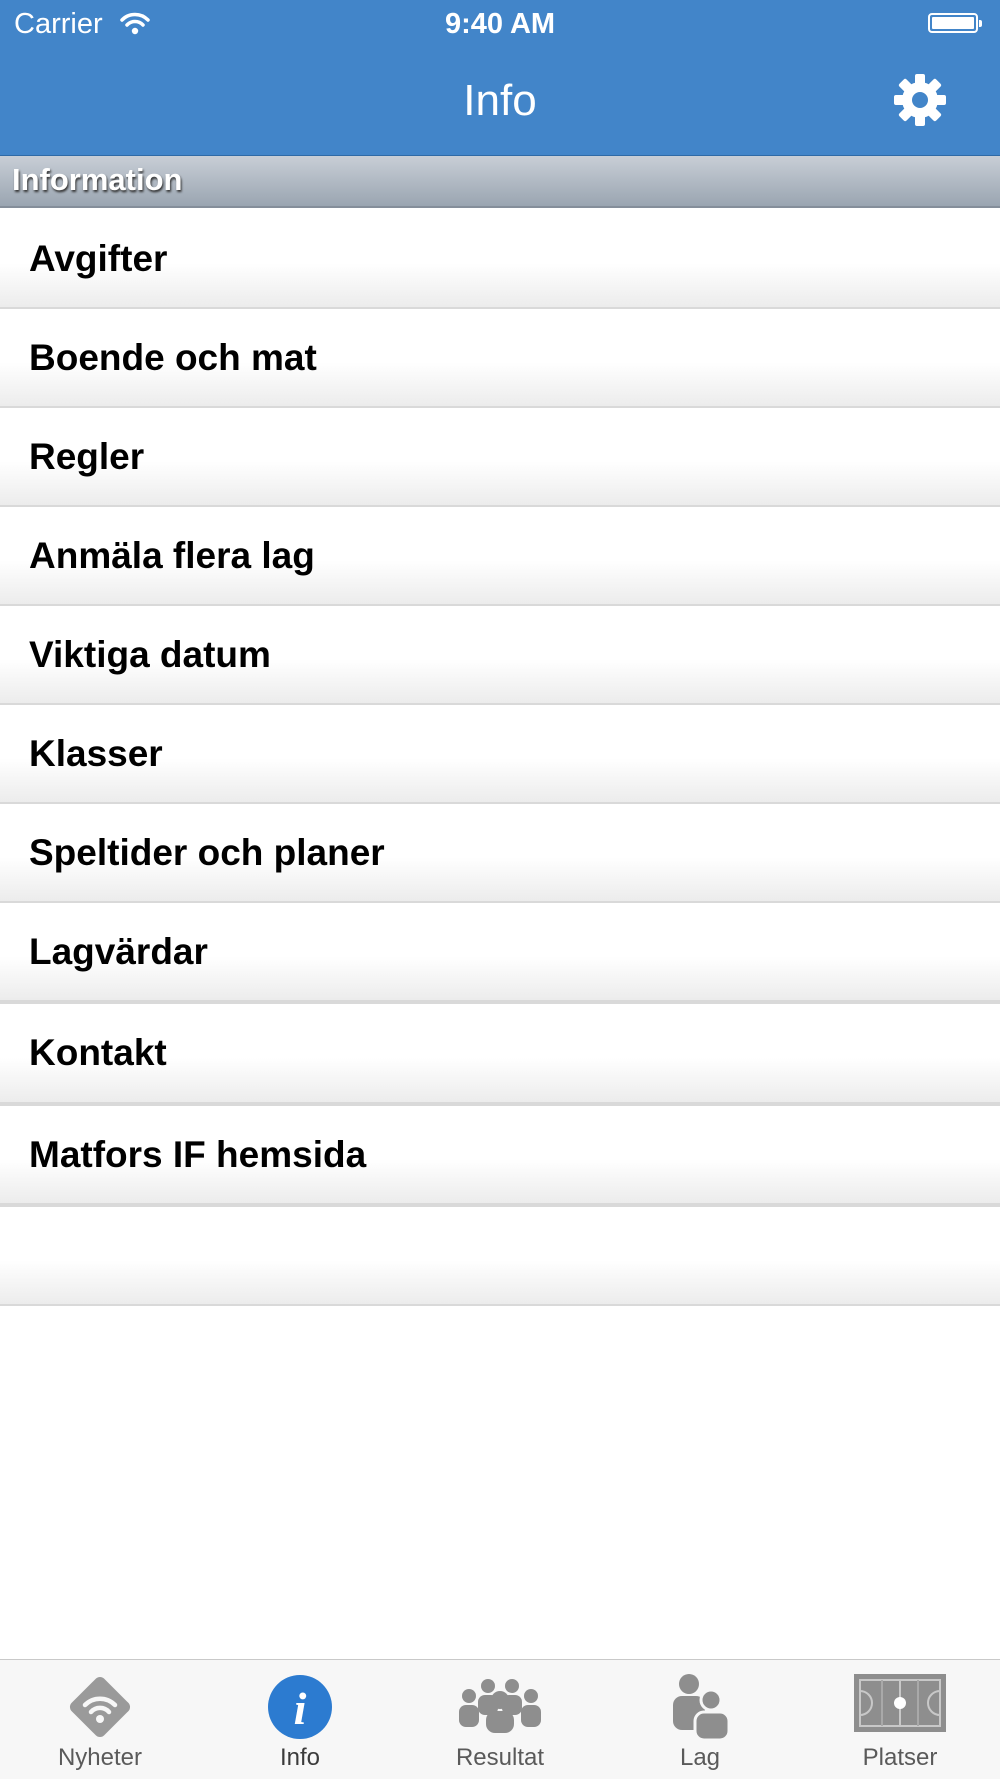 This screenshot has height=1779, width=1000. What do you see at coordinates (702, 1708) in the screenshot?
I see `team-icon` at bounding box center [702, 1708].